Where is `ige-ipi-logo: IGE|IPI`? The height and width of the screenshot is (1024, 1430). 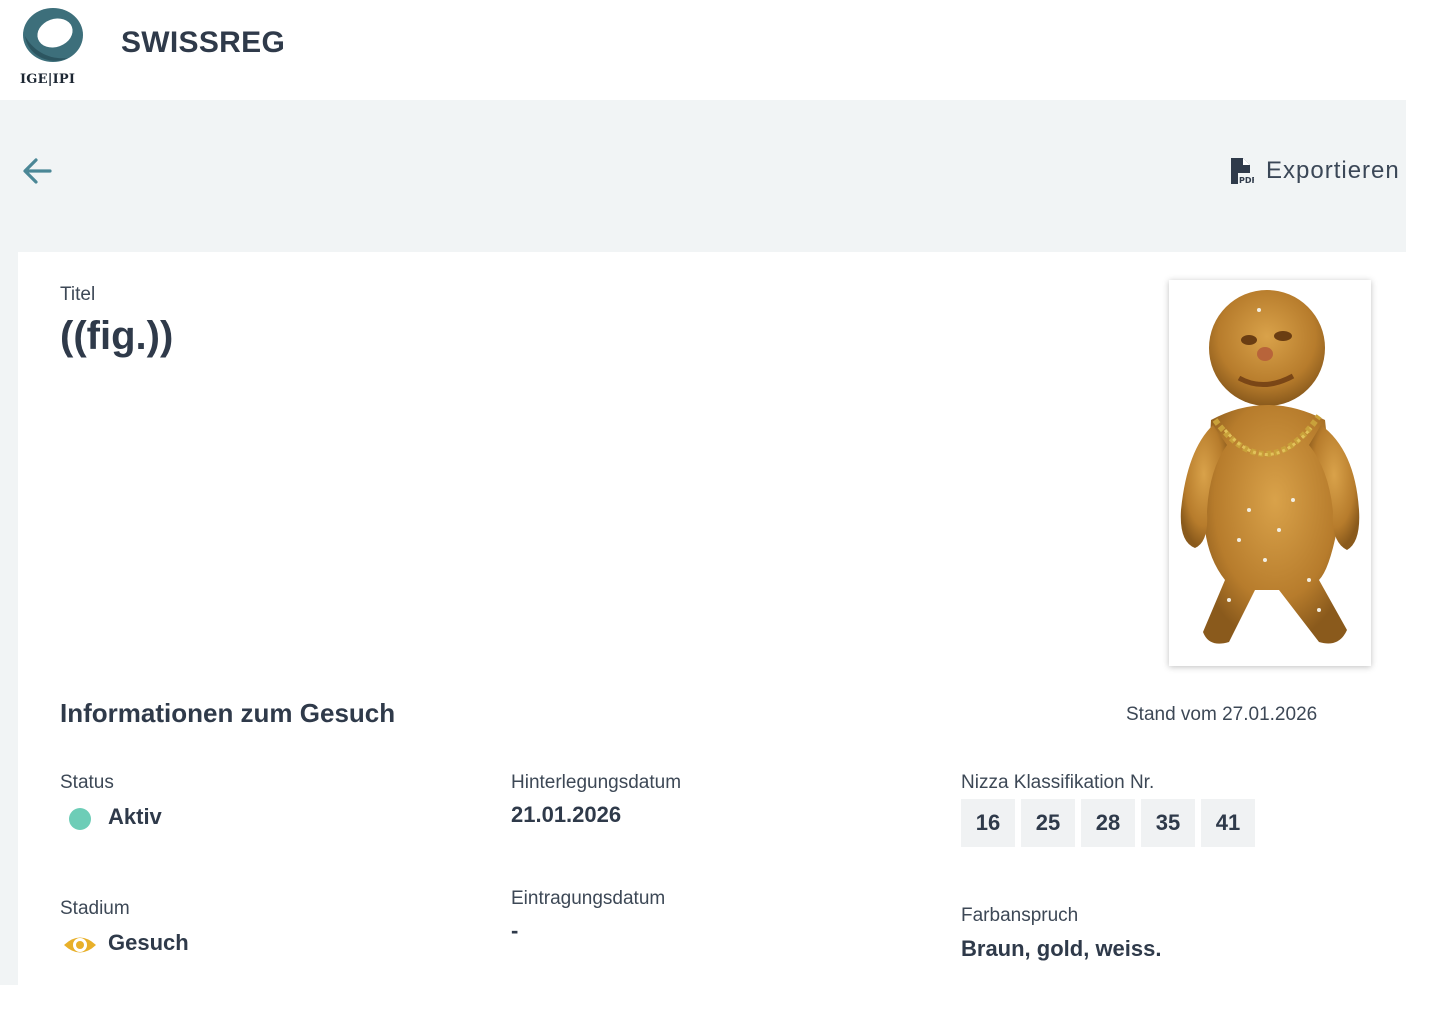
ige-ipi-logo: IGE|IPI is located at coordinates (54, 47).